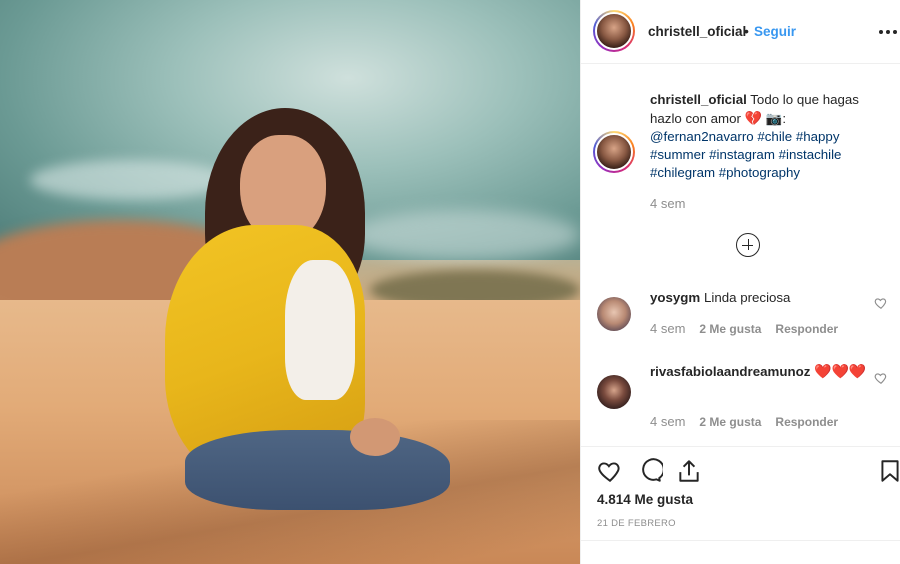 Image resolution: width=900 pixels, height=564 pixels. Describe the element at coordinates (698, 99) in the screenshot. I see `caption-username: christell_oficial` at that location.